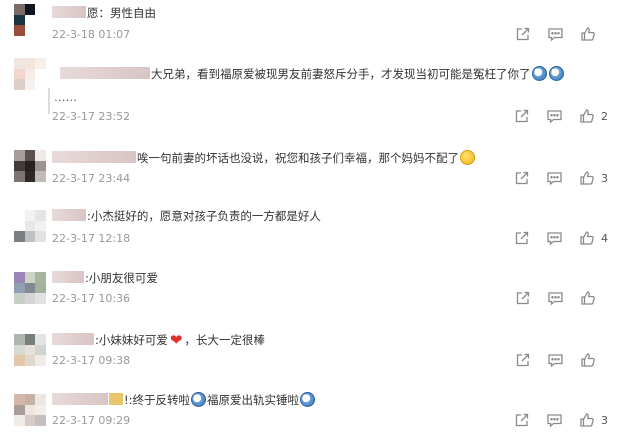 The height and width of the screenshot is (440, 624). What do you see at coordinates (587, 178) in the screenshot?
I see `like-icon` at bounding box center [587, 178].